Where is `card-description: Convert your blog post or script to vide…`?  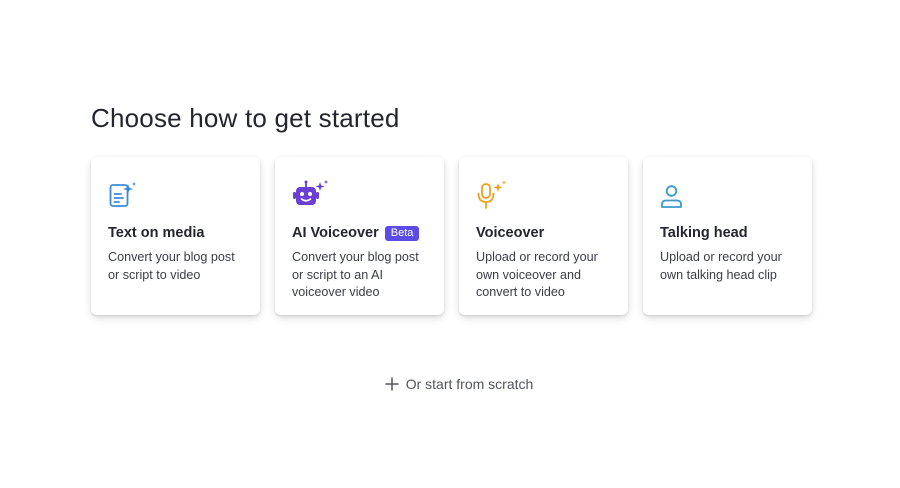 card-description: Convert your blog post or script to vide… is located at coordinates (171, 266).